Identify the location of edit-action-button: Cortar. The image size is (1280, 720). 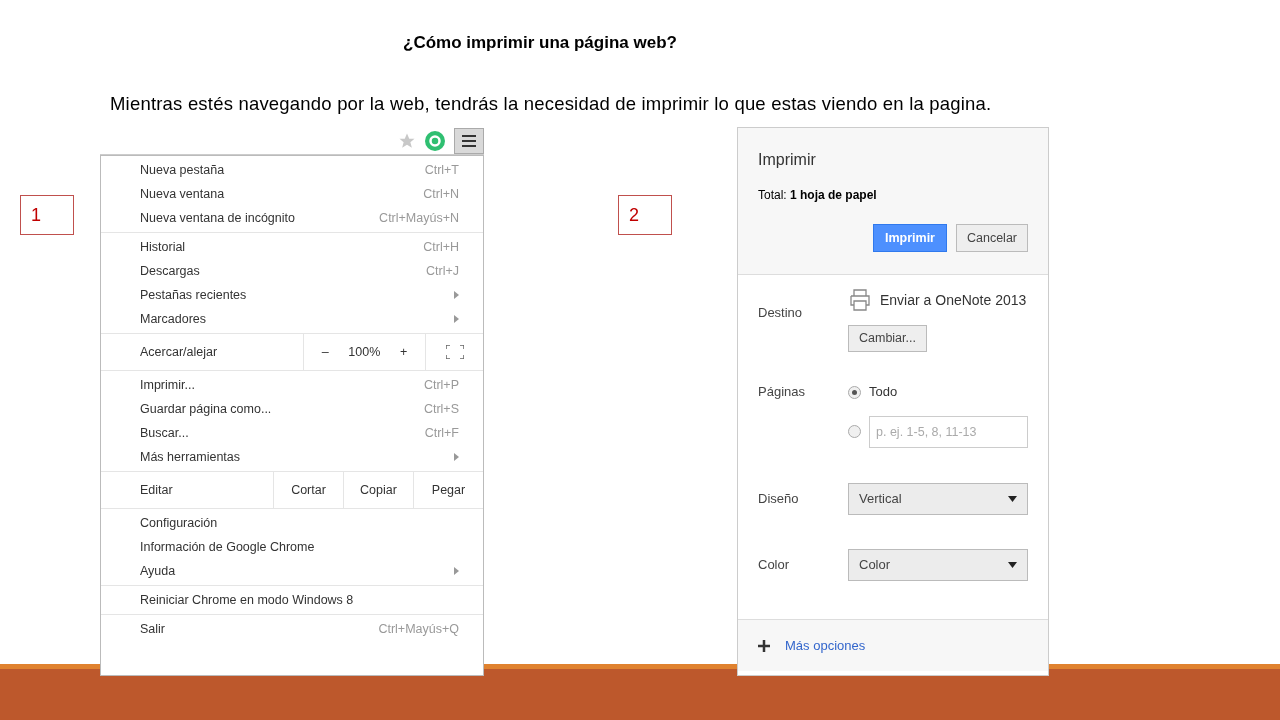
(308, 490).